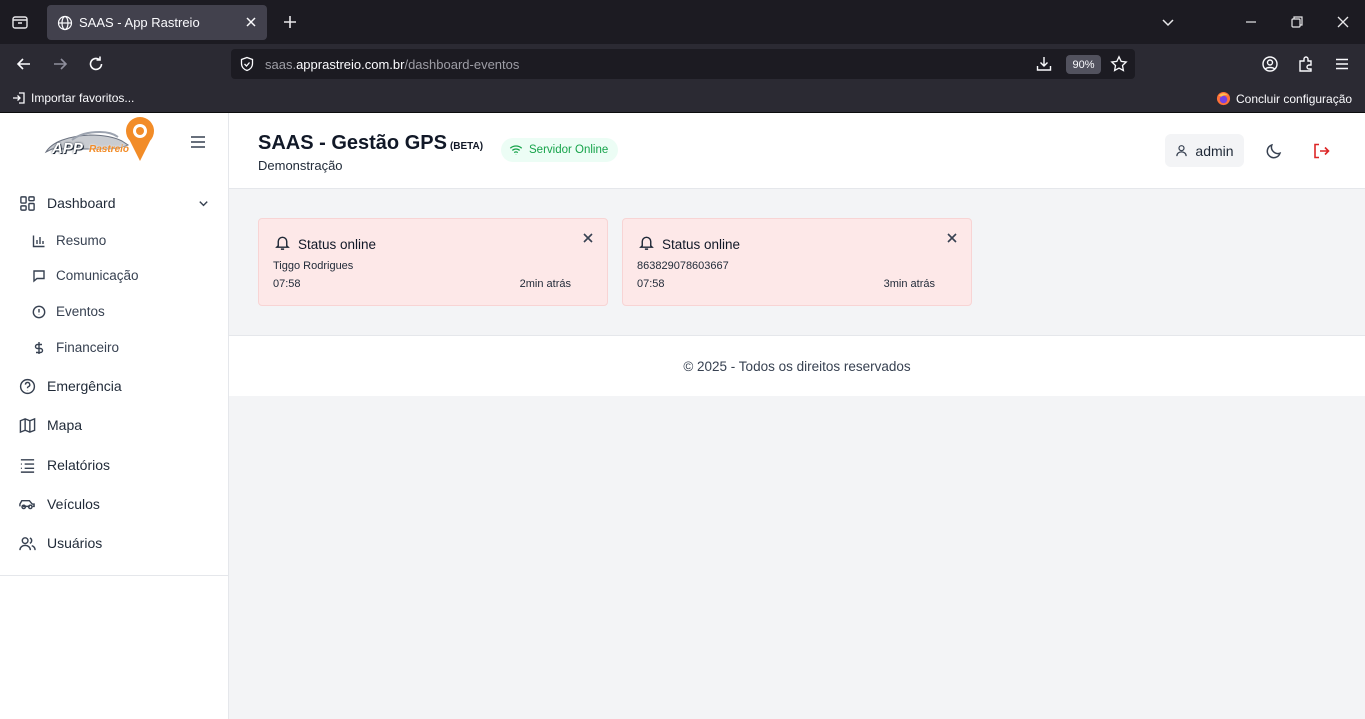 The width and height of the screenshot is (1365, 719). What do you see at coordinates (466, 146) in the screenshot?
I see `beta-label: (BETA)` at bounding box center [466, 146].